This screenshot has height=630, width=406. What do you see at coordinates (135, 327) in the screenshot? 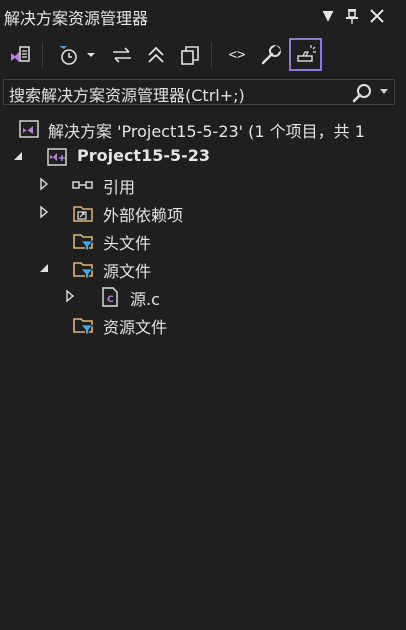
I see `resource-files-label: 资源文件` at bounding box center [135, 327].